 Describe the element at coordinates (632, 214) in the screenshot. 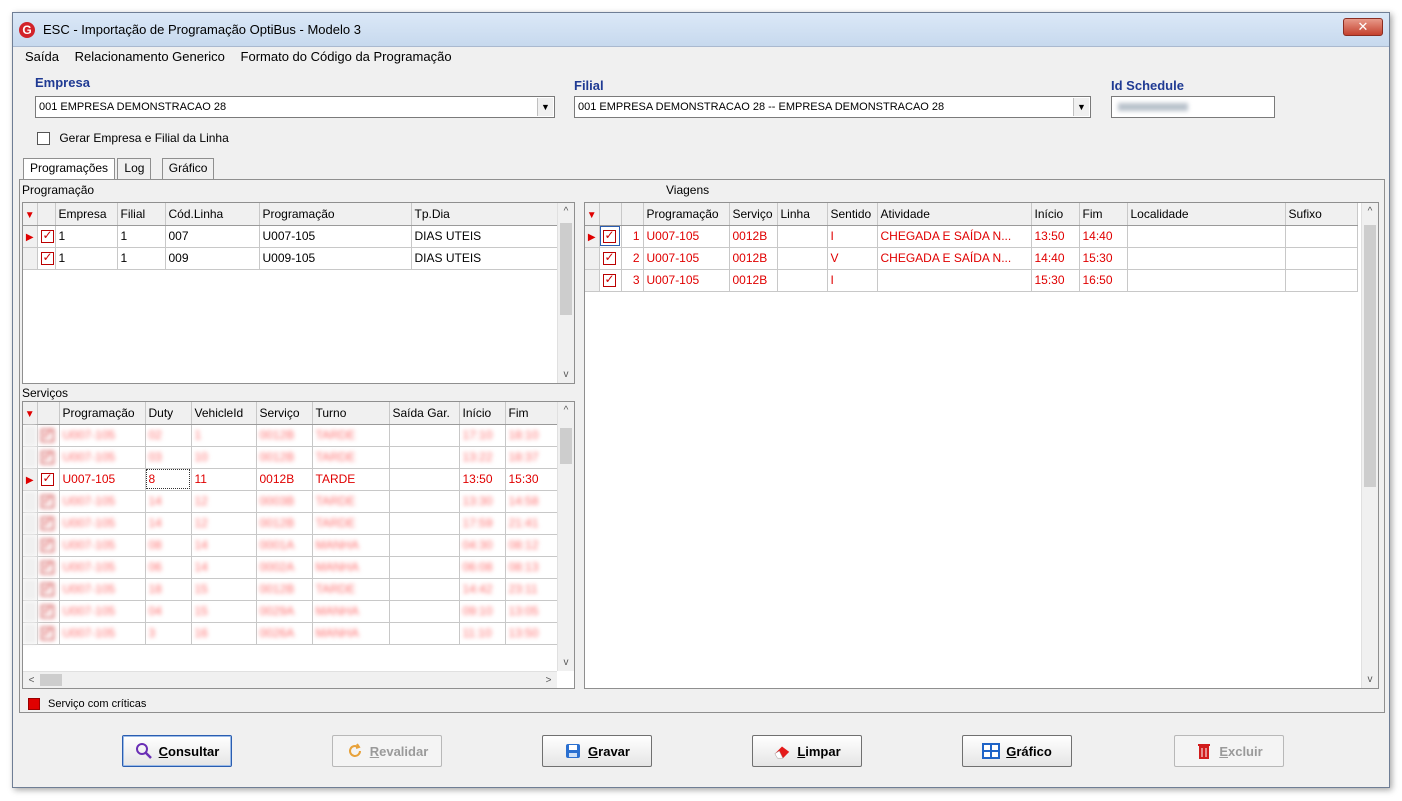

I see `col-index-header` at that location.